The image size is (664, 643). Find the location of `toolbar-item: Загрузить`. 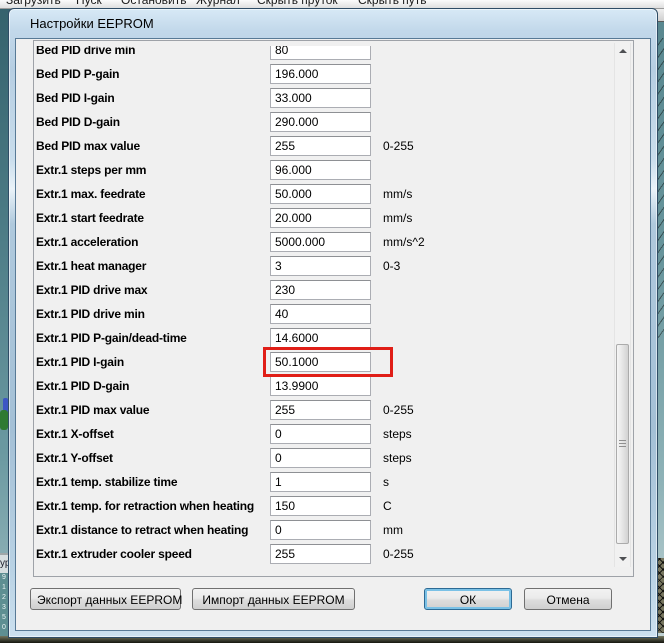

toolbar-item: Загрузить is located at coordinates (33, 3).